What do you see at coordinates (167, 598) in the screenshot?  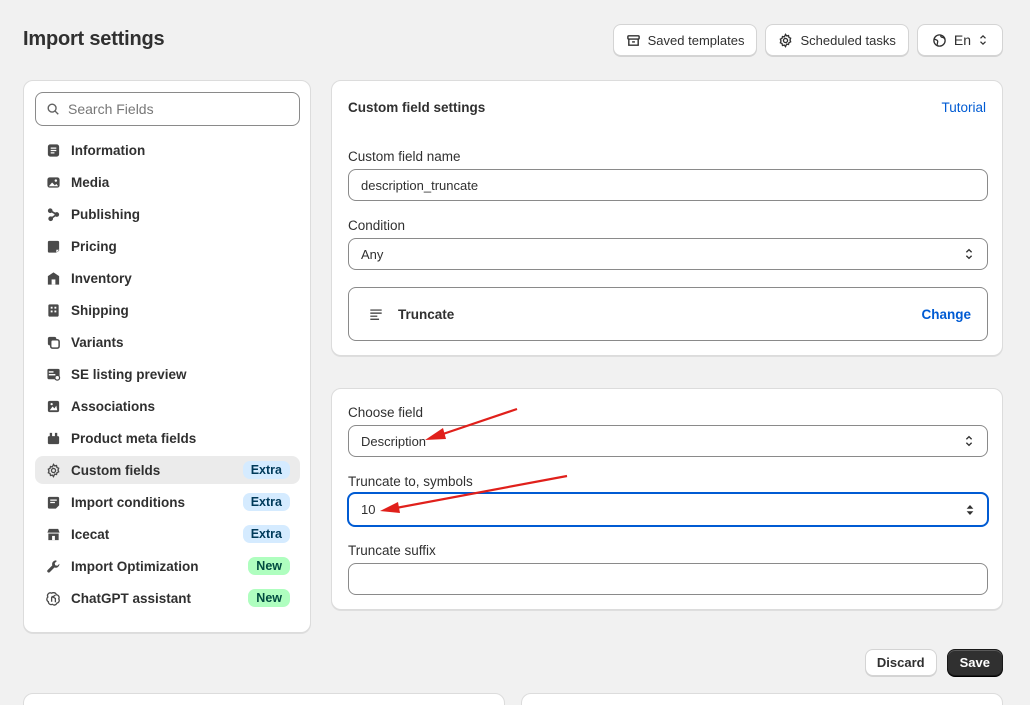 I see `sidebar-item-chatgpt-assistant: ChatGPT assistant New` at bounding box center [167, 598].